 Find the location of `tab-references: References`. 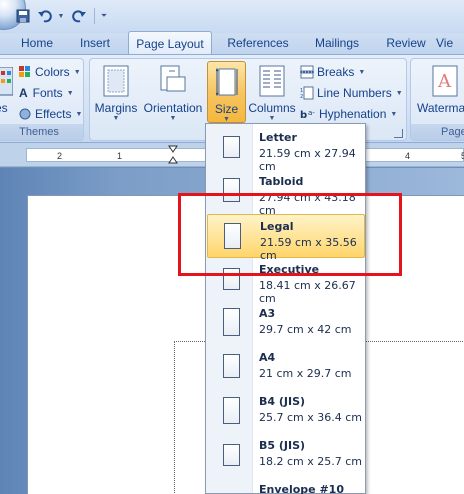

tab-references: References is located at coordinates (258, 43).